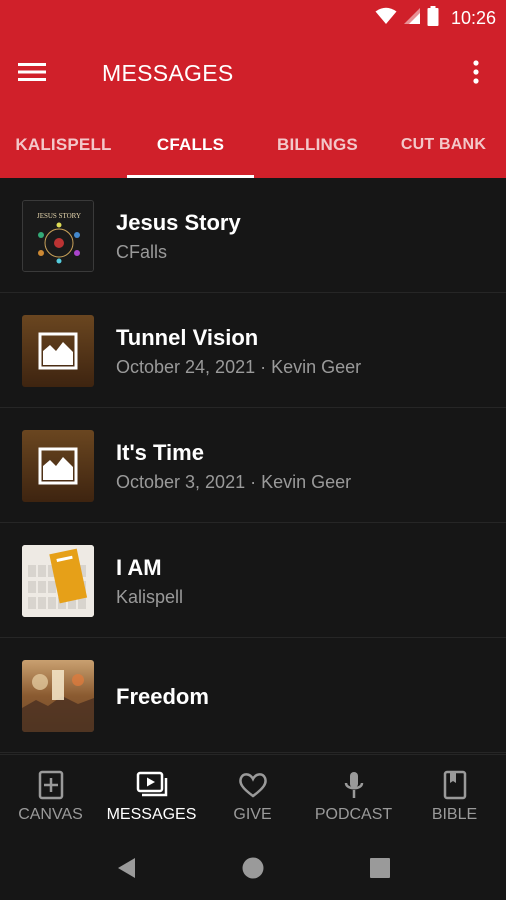  What do you see at coordinates (354, 785) in the screenshot?
I see `microphone-icon` at bounding box center [354, 785].